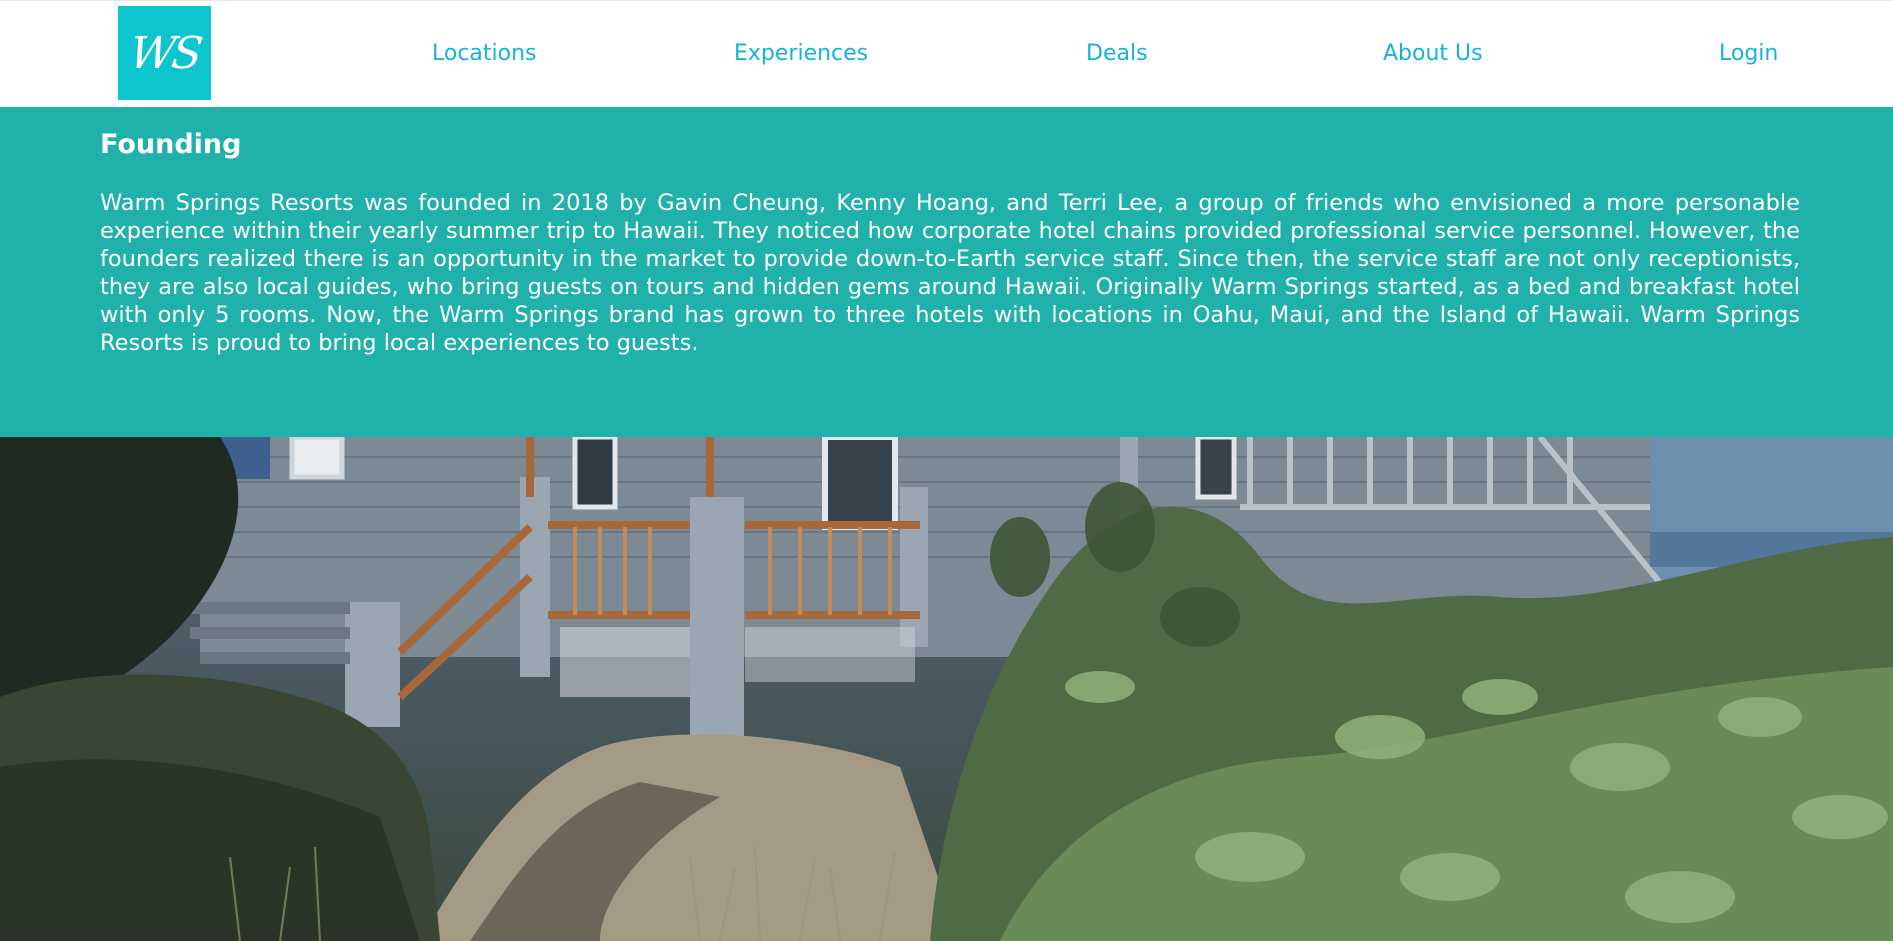 Image resolution: width=1893 pixels, height=941 pixels. Describe the element at coordinates (484, 53) in the screenshot. I see `nav-locations-link: Locations` at that location.